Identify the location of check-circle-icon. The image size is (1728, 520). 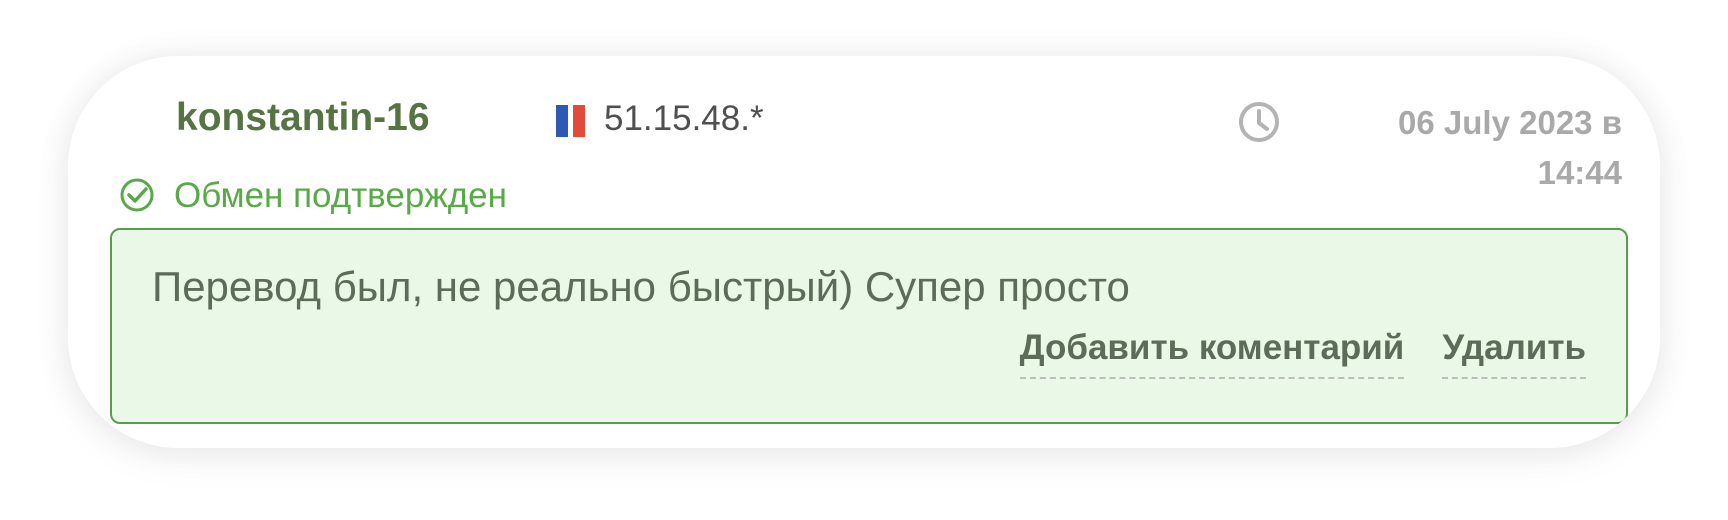
(137, 195).